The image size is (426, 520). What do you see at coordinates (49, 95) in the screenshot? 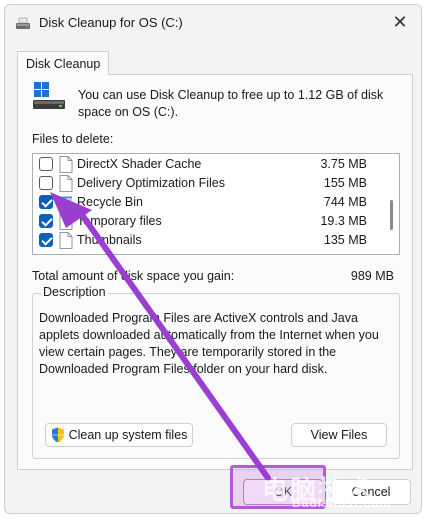
I see `drive-icon` at bounding box center [49, 95].